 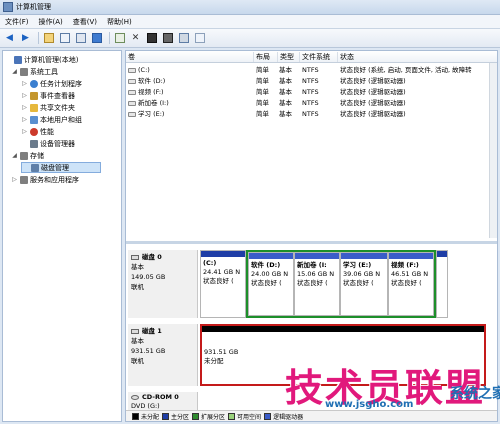 I want to click on volume-row: 视频 (F:) 简单 基本 NTFS 状态良好 (逻辑驱动器), so click(x=311, y=92).